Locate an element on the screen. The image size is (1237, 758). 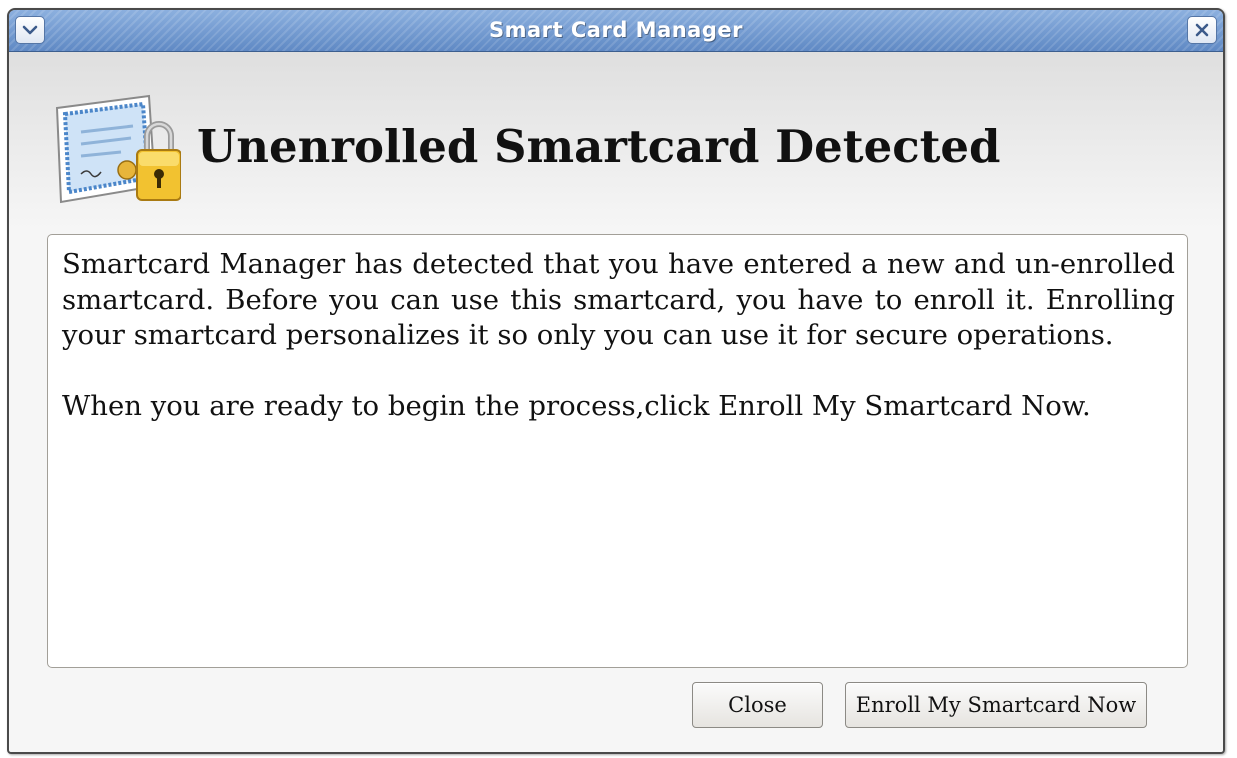
title-bar: Smart Card Manager is located at coordinates (616, 31).